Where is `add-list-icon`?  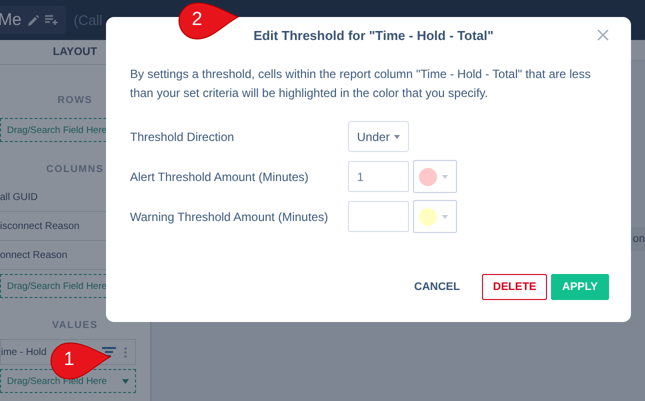 add-list-icon is located at coordinates (51, 20).